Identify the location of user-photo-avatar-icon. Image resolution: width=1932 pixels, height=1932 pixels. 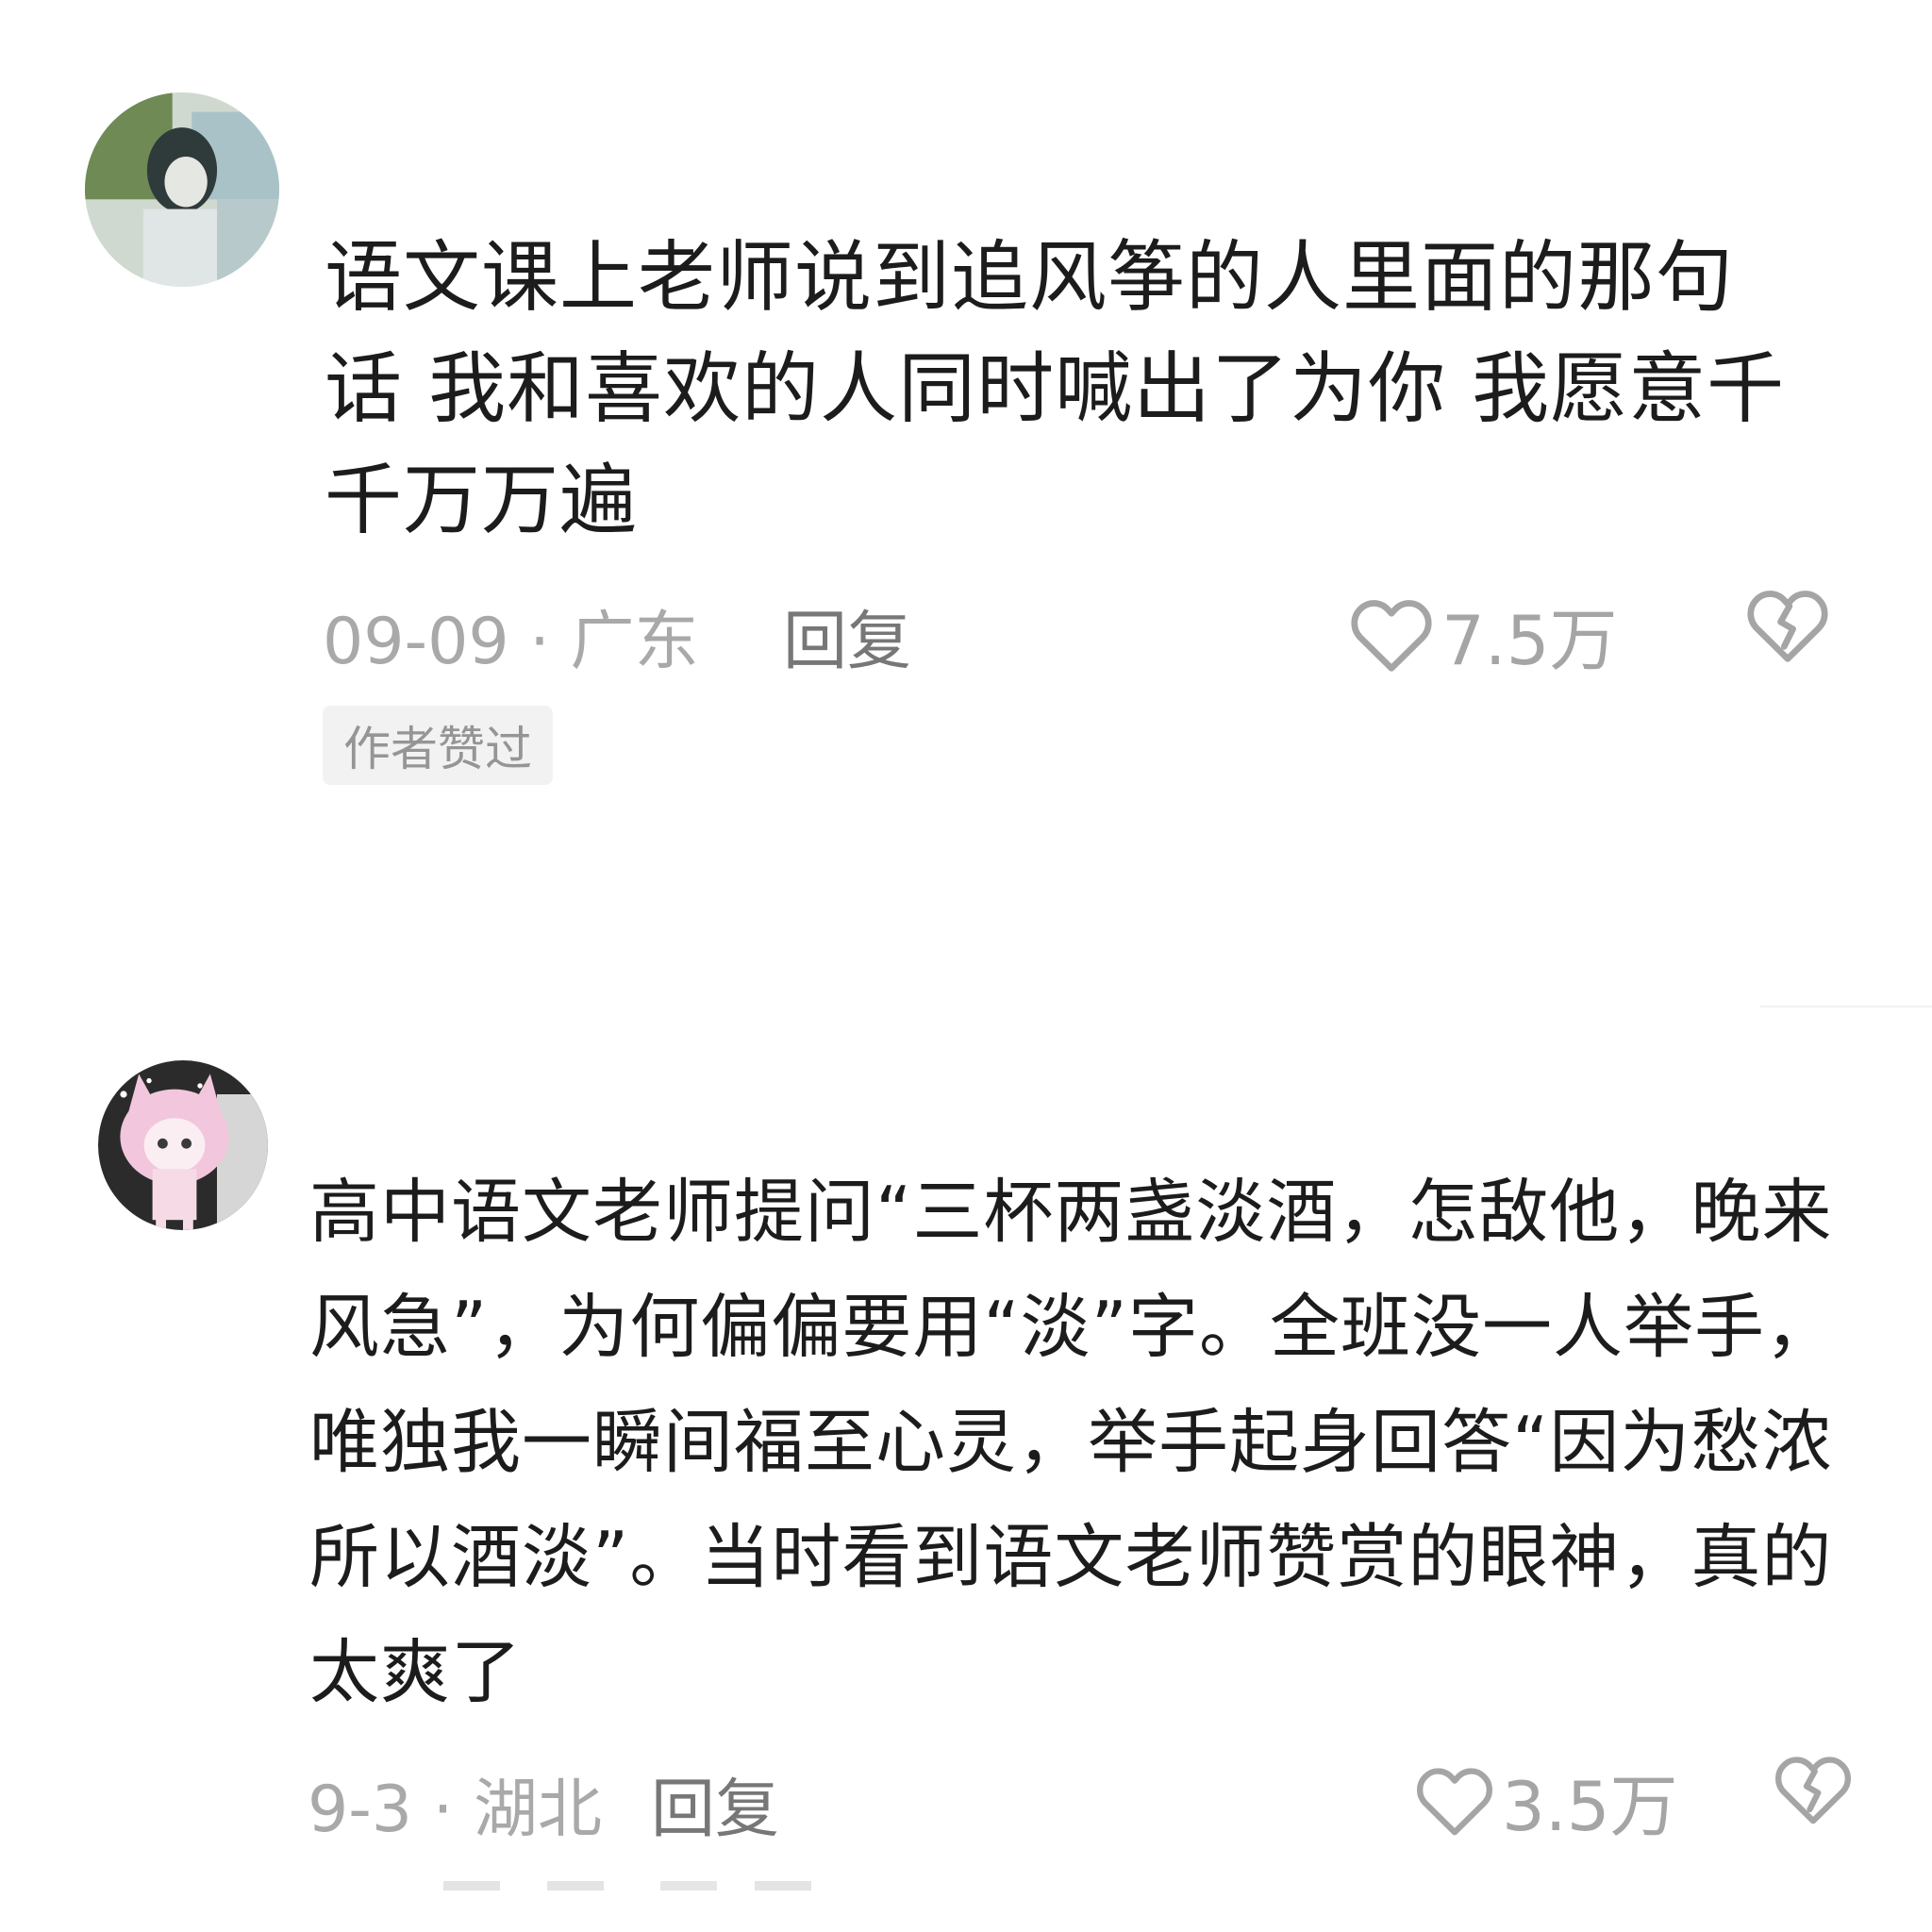
(182, 190).